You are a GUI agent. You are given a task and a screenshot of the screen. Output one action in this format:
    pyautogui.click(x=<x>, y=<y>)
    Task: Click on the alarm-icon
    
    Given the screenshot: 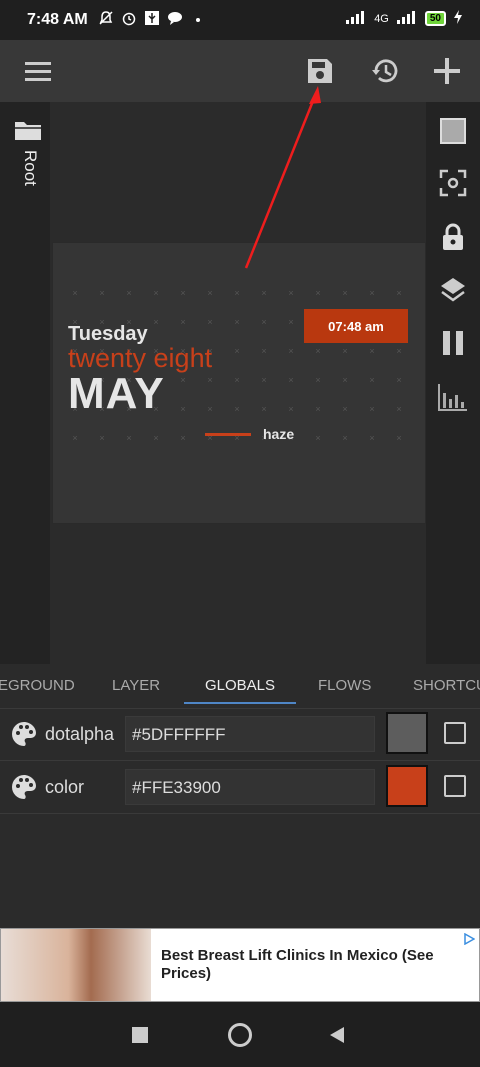 What is the action you would take?
    pyautogui.click(x=129, y=20)
    